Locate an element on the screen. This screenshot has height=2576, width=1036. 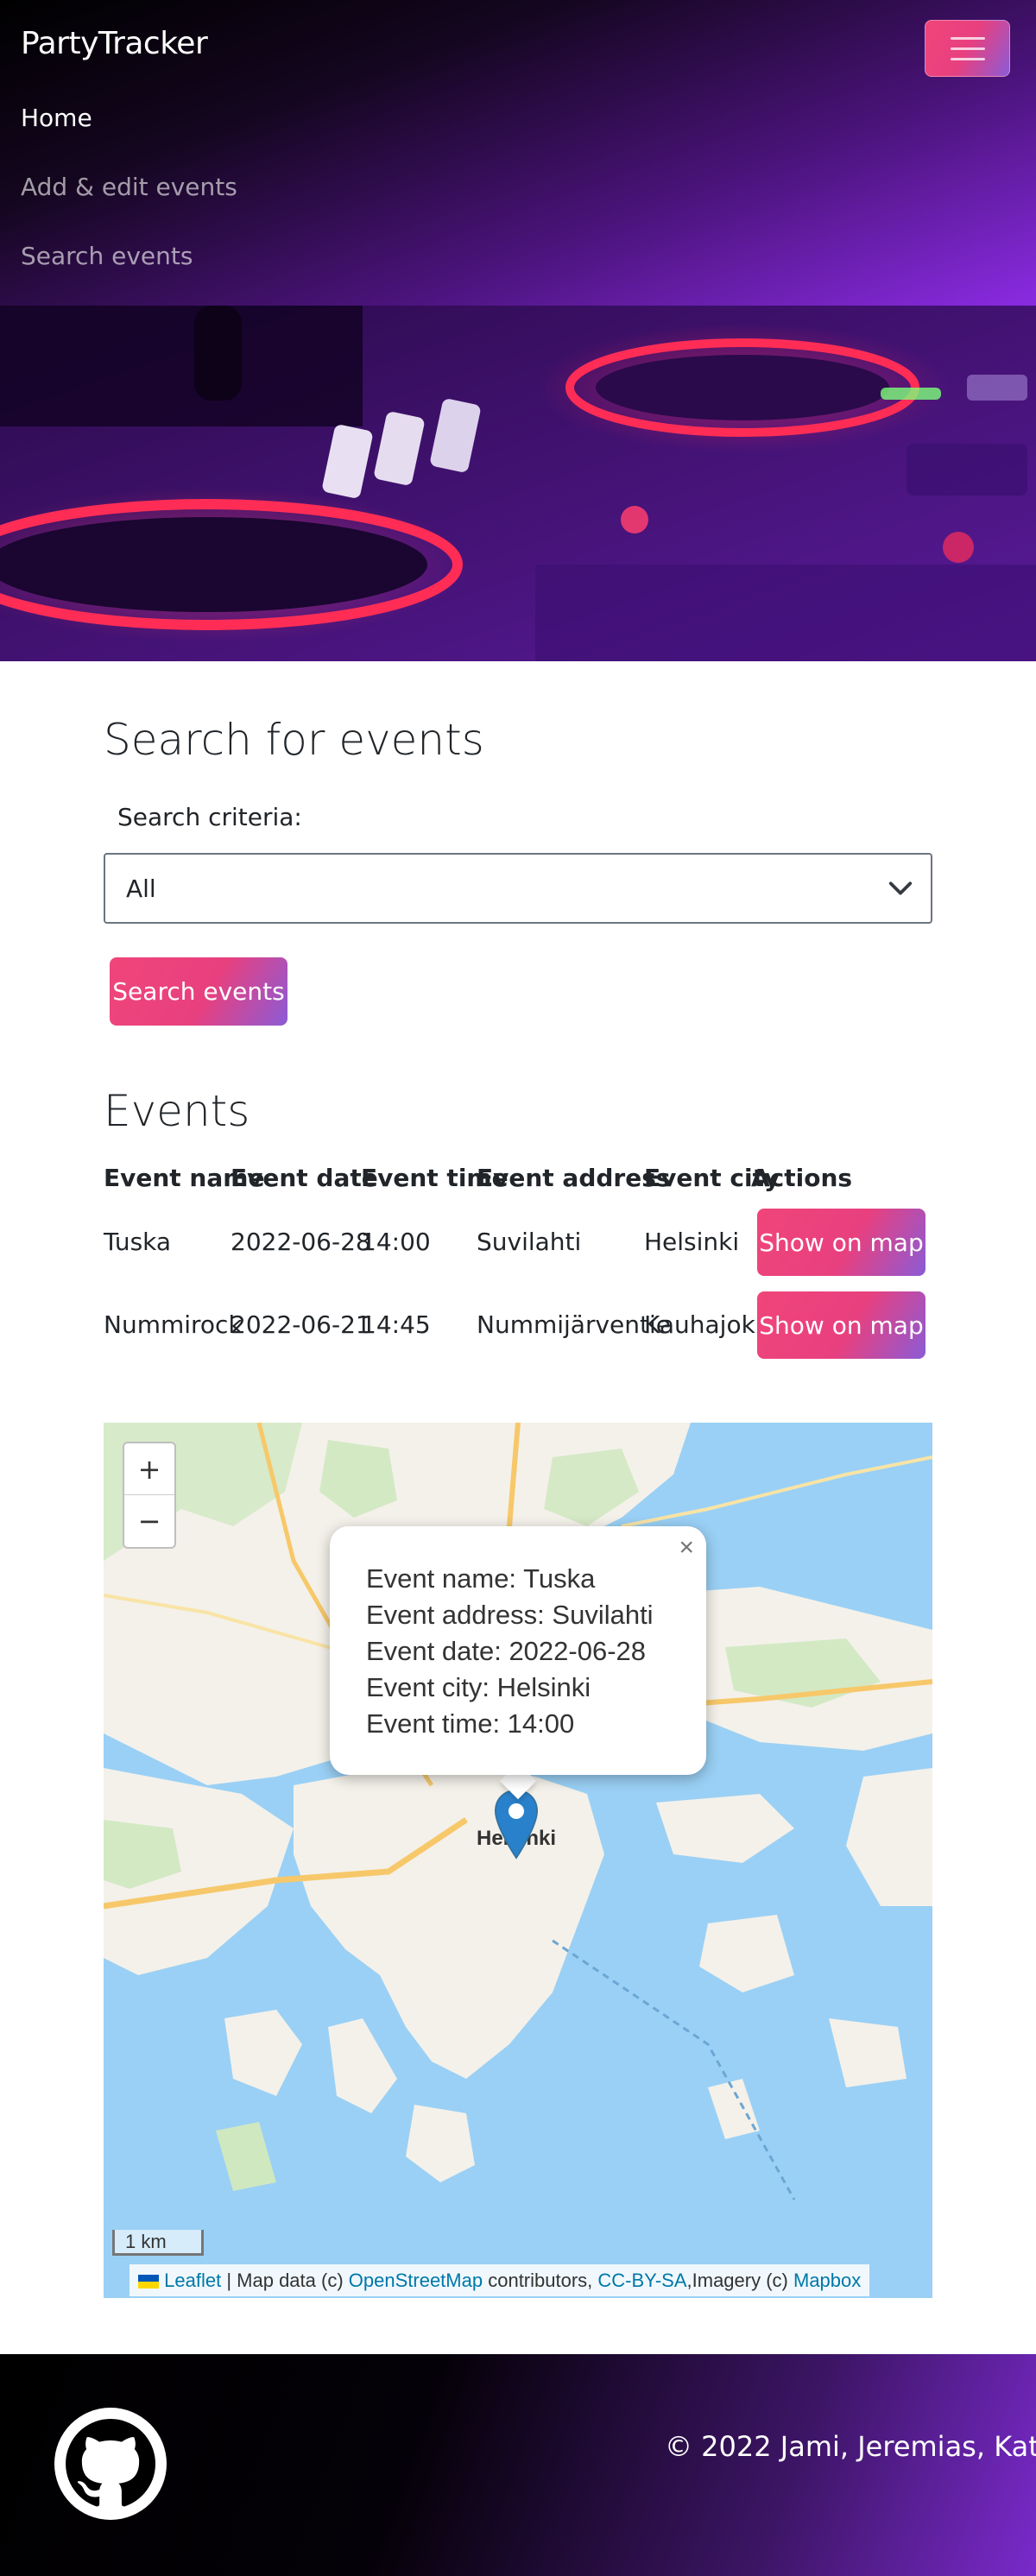
search-criteria-select: All is located at coordinates (518, 888).